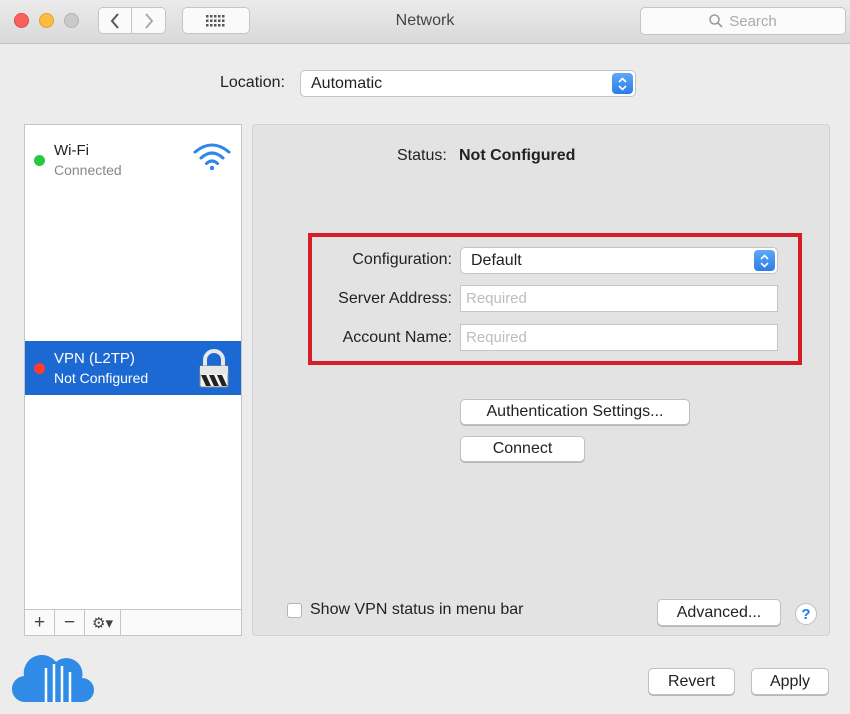 The height and width of the screenshot is (714, 850). What do you see at coordinates (395, 298) in the screenshot?
I see `server-address-label: Server Address:` at bounding box center [395, 298].